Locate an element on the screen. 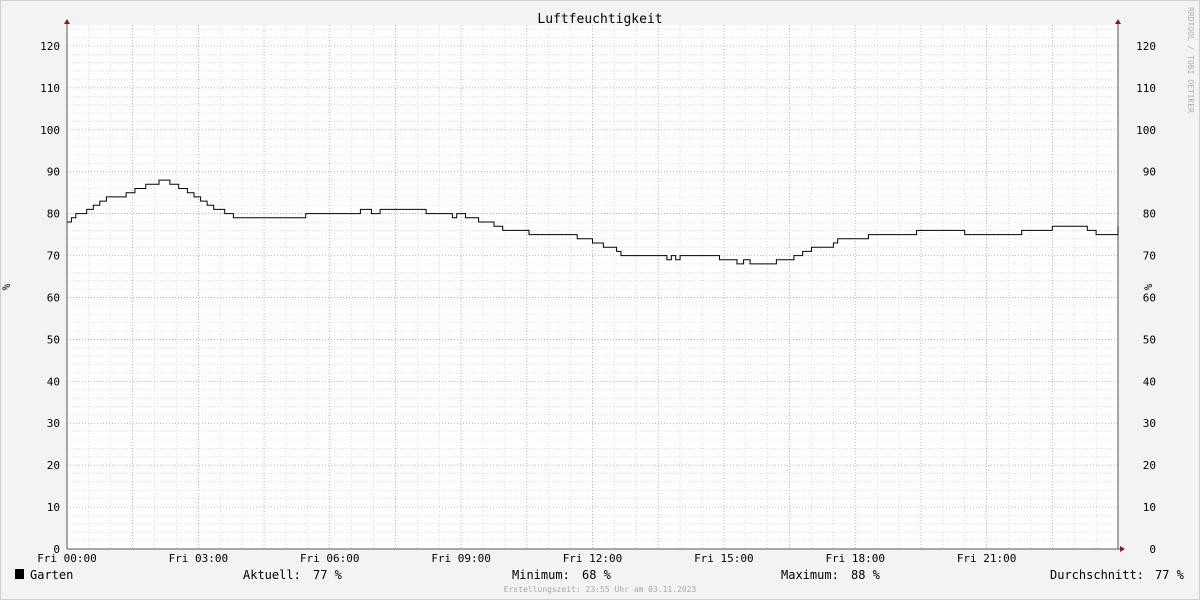 The width and height of the screenshot is (1200, 600). x-tick-label: Fri 18:00 is located at coordinates (855, 558).